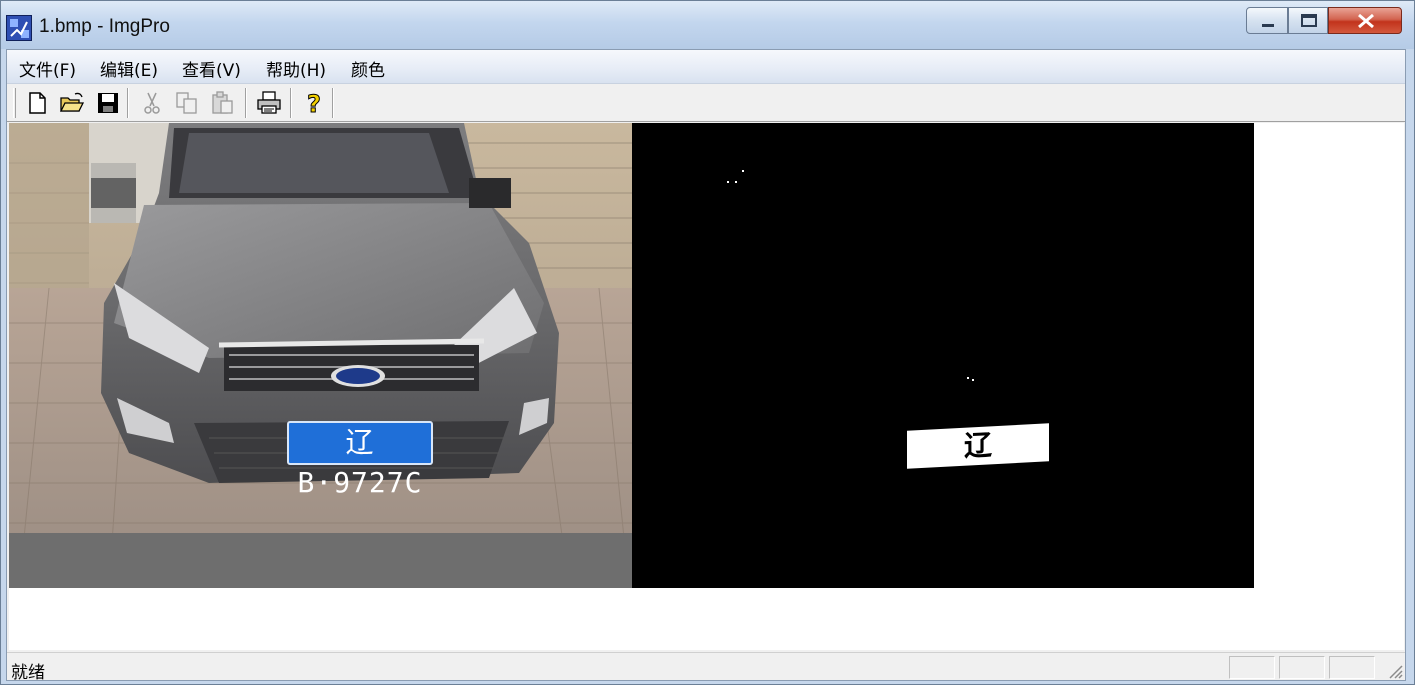 The width and height of the screenshot is (1415, 685). I want to click on menu-bar: 文件(F) 编辑(E) 查看(V) 帮助(H) 颜色, so click(706, 67).